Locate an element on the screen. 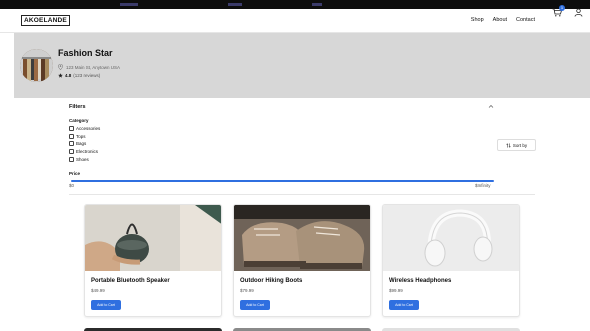 This screenshot has height=331, width=590. browser-top-strip is located at coordinates (295, 4).